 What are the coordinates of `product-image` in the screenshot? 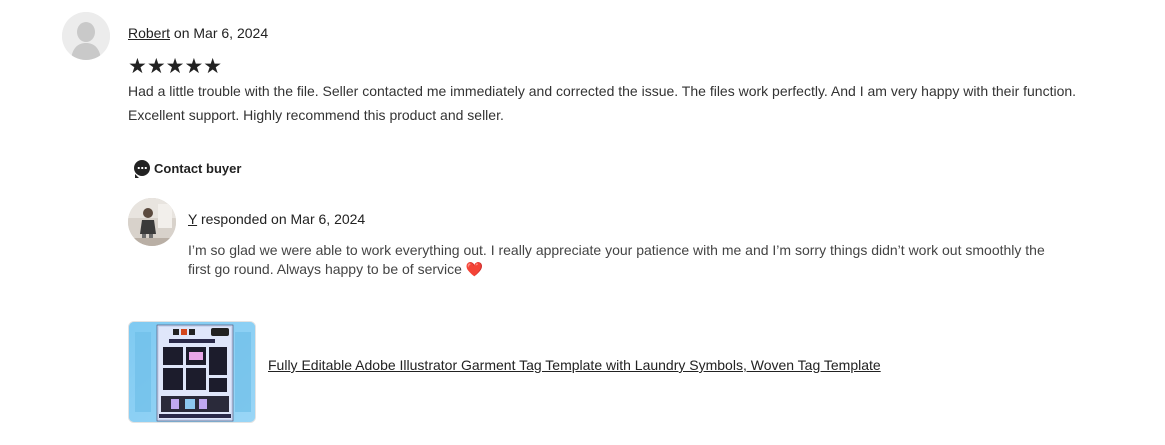 It's located at (192, 372).